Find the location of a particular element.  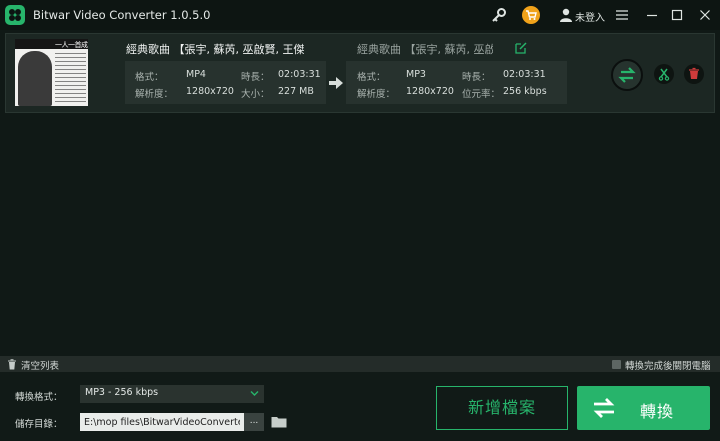

scissors-icon is located at coordinates (664, 74).